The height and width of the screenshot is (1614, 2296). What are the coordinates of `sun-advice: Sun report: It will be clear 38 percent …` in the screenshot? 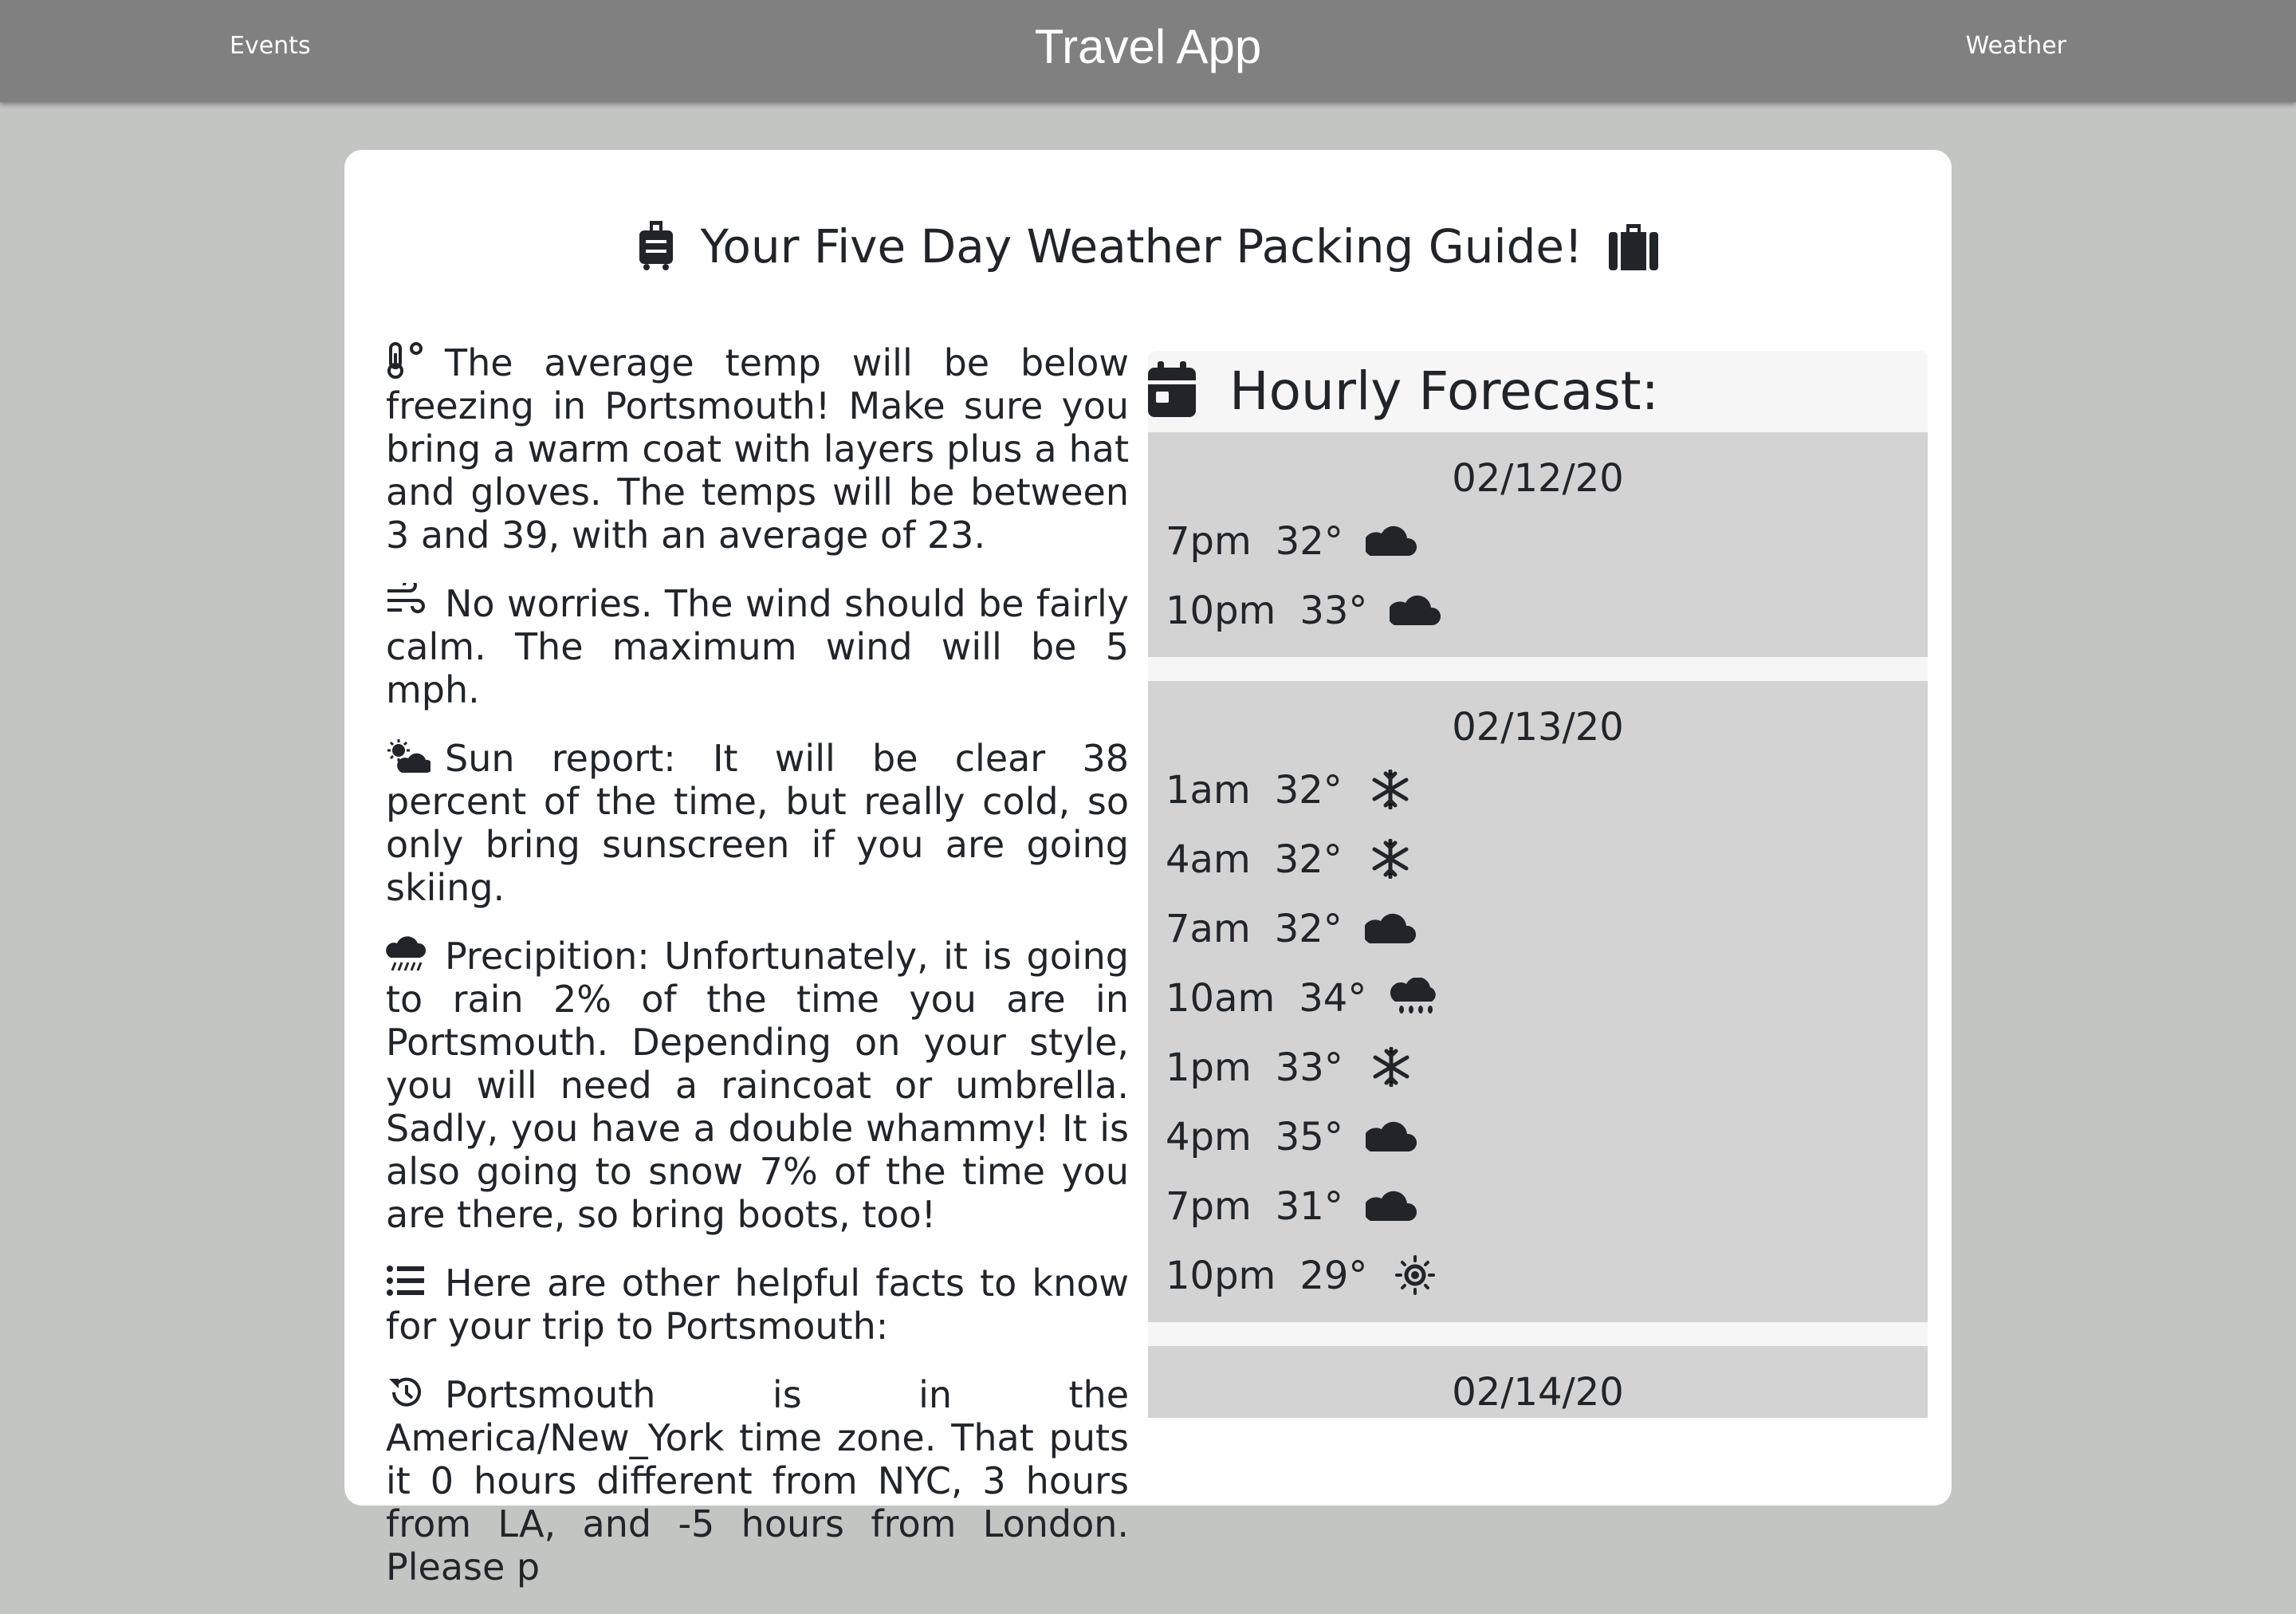 It's located at (757, 823).